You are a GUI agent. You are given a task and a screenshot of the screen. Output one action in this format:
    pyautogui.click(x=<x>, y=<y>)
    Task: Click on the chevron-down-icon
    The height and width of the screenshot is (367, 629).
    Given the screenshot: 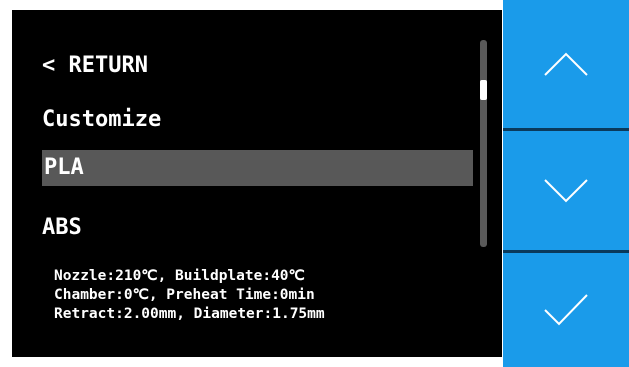 What is the action you would take?
    pyautogui.click(x=566, y=190)
    